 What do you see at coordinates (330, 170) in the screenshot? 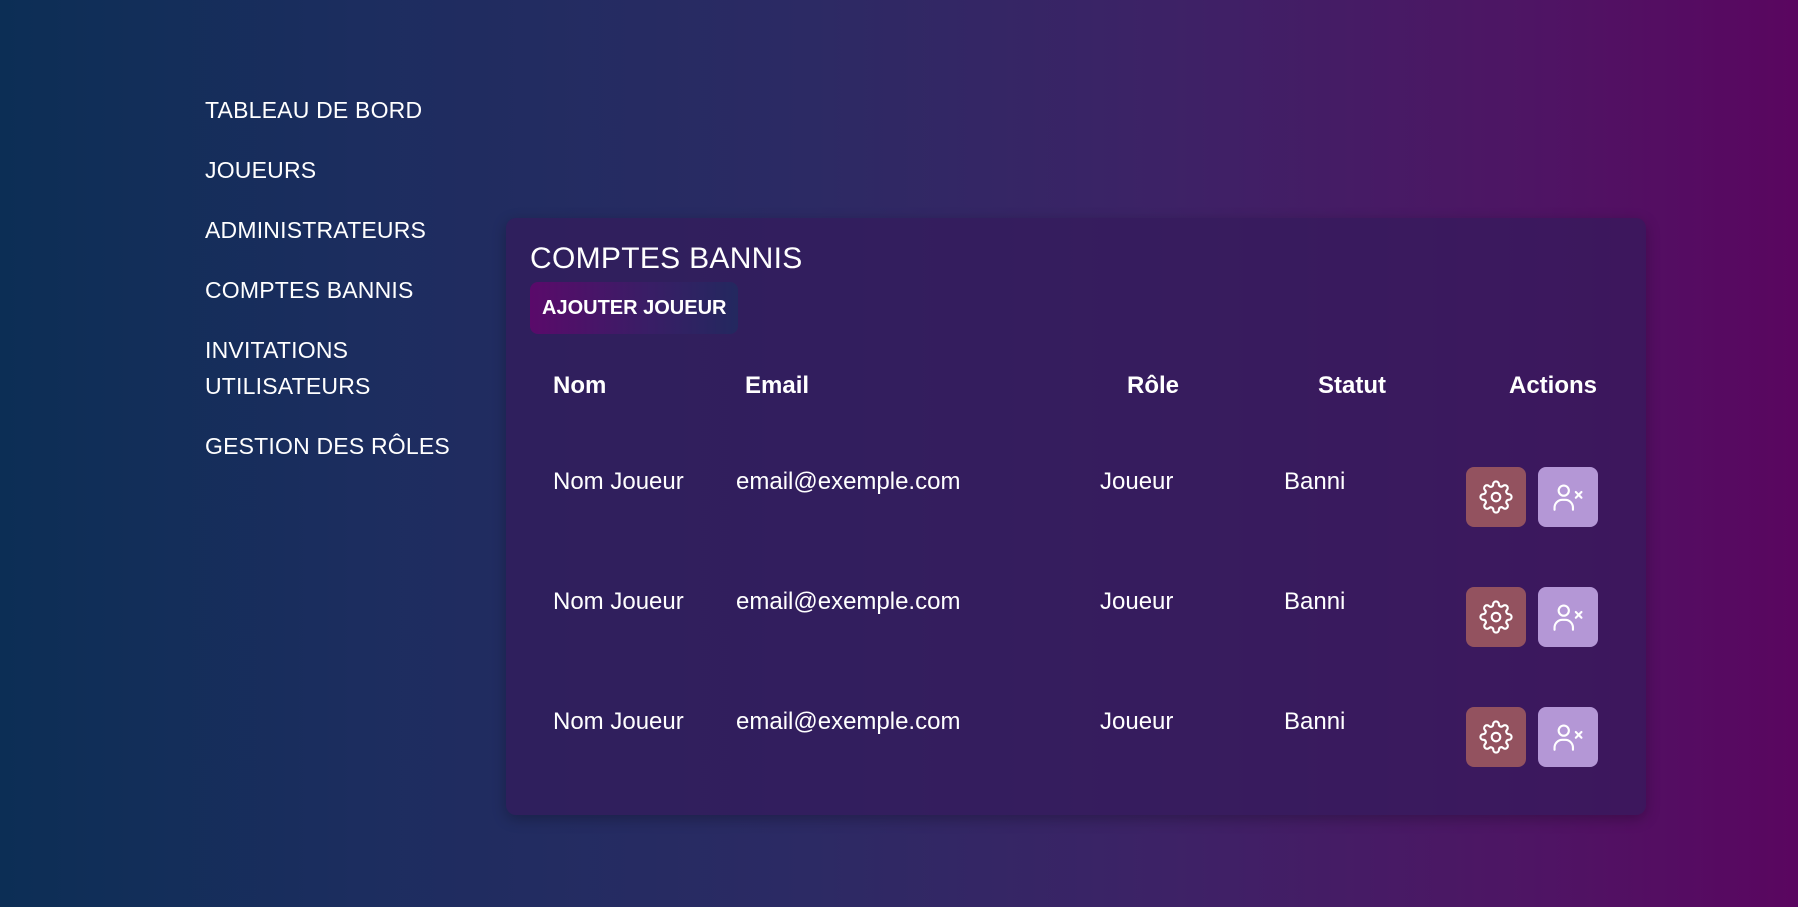
I see `sidebar-item-joueurs: JOUEURS` at bounding box center [330, 170].